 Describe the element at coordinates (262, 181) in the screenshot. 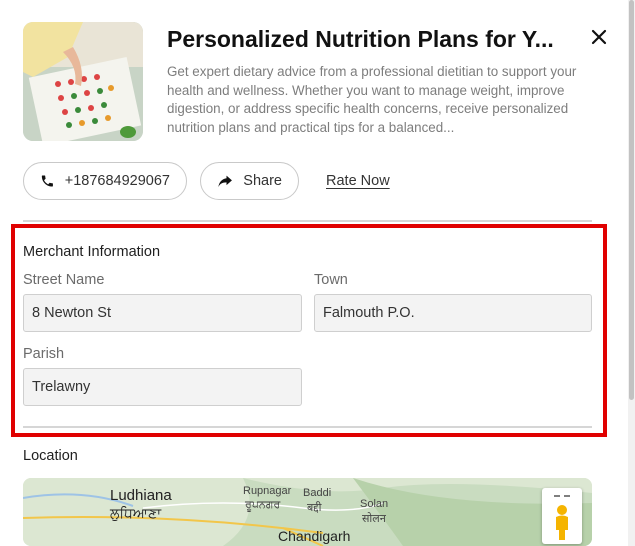

I see `share-label: Share` at that location.